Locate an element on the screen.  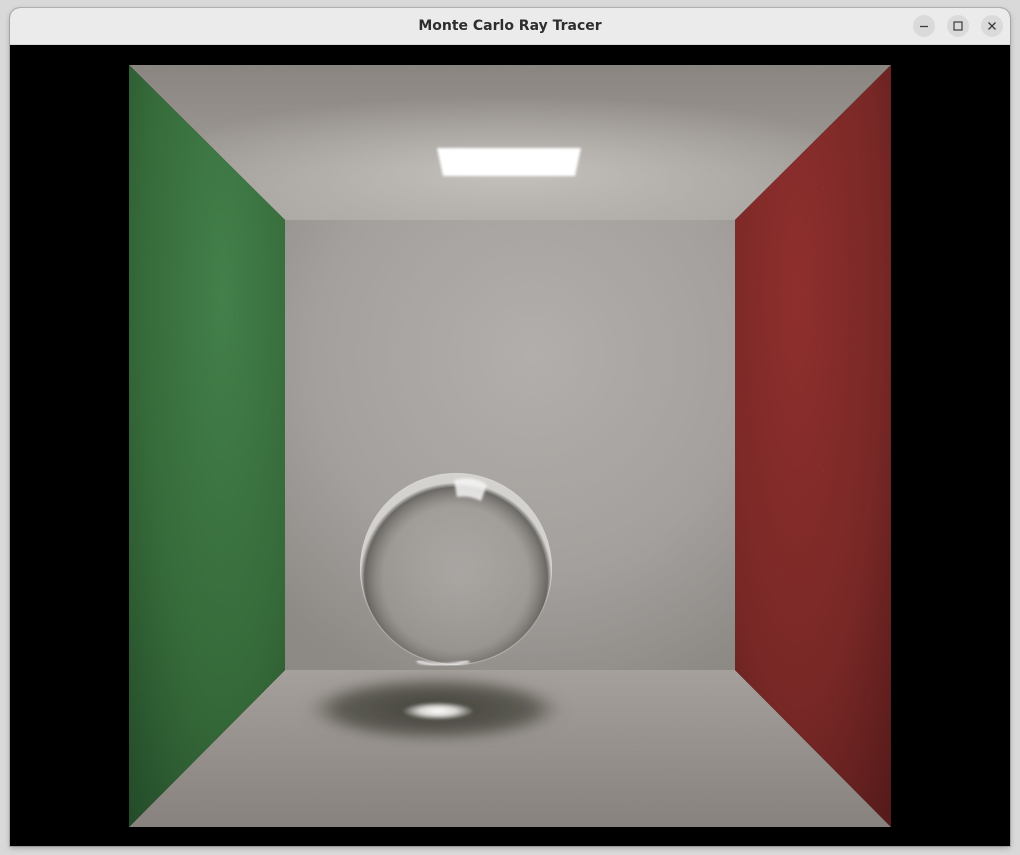
titlebar: Monte Carlo Ray Tracer is located at coordinates (510, 26).